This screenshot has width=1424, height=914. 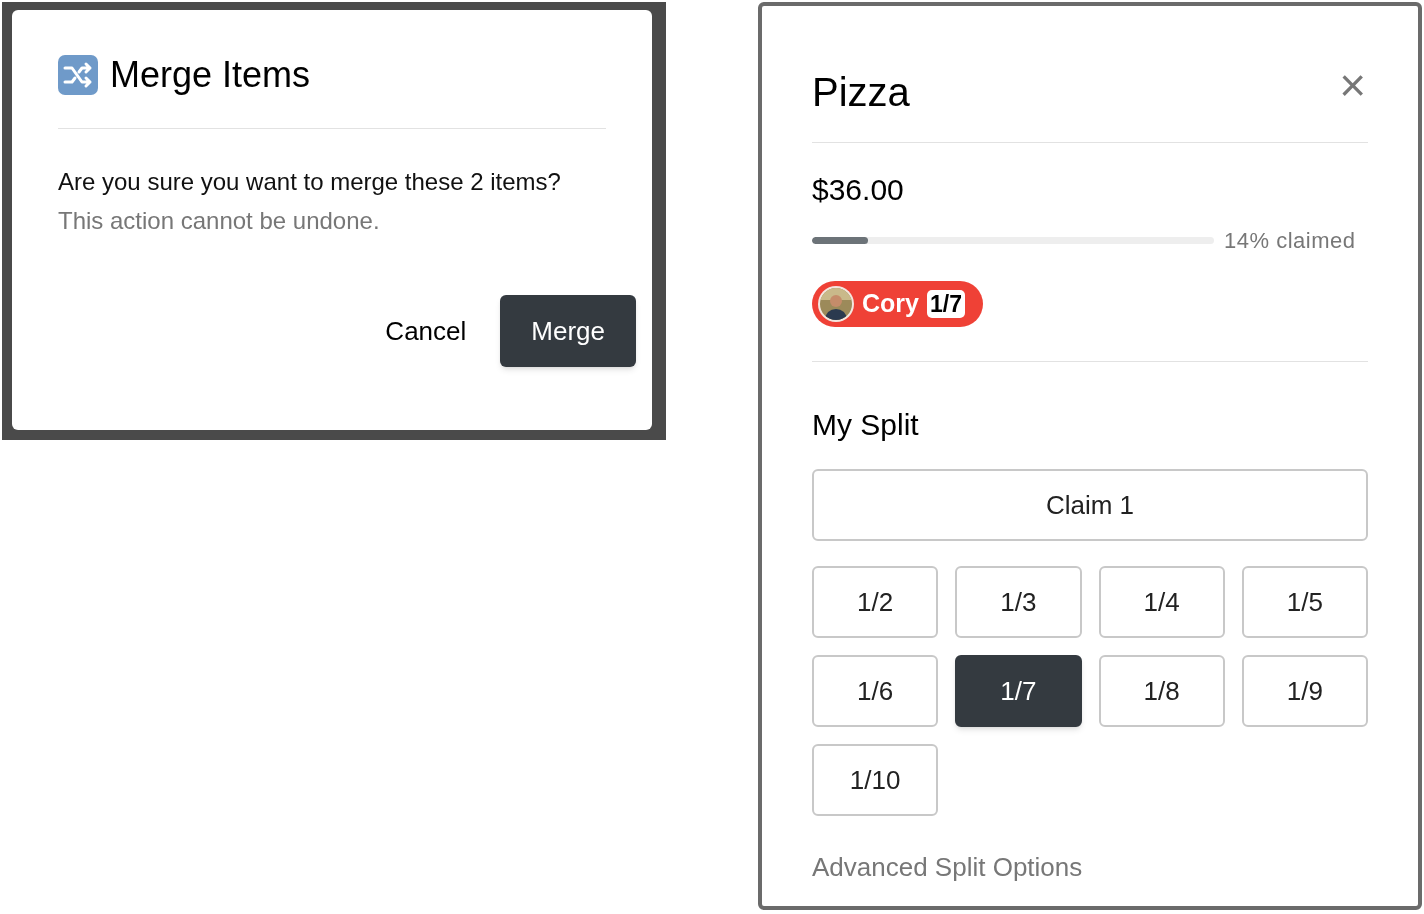 I want to click on section-heading: My Split, so click(x=866, y=425).